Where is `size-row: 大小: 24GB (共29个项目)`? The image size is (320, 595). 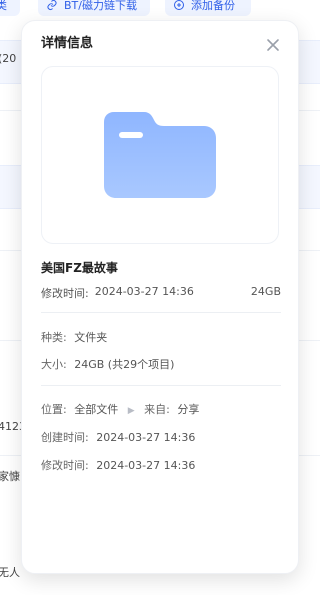 size-row: 大小: 24GB (共29个项目) is located at coordinates (107, 364).